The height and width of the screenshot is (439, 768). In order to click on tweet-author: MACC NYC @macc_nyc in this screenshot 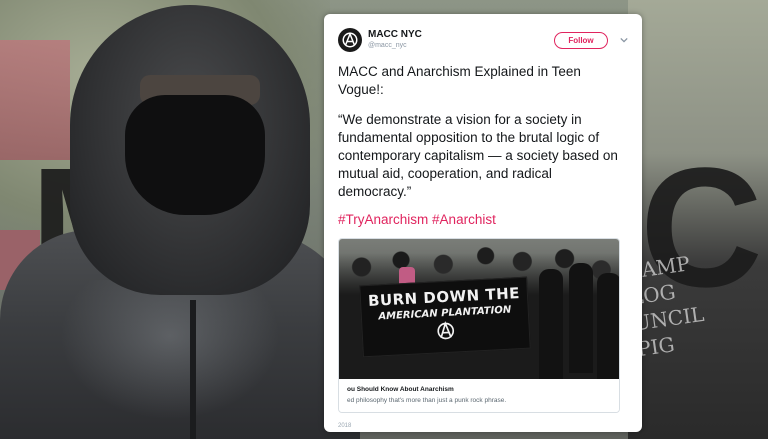, I will do `click(395, 40)`.